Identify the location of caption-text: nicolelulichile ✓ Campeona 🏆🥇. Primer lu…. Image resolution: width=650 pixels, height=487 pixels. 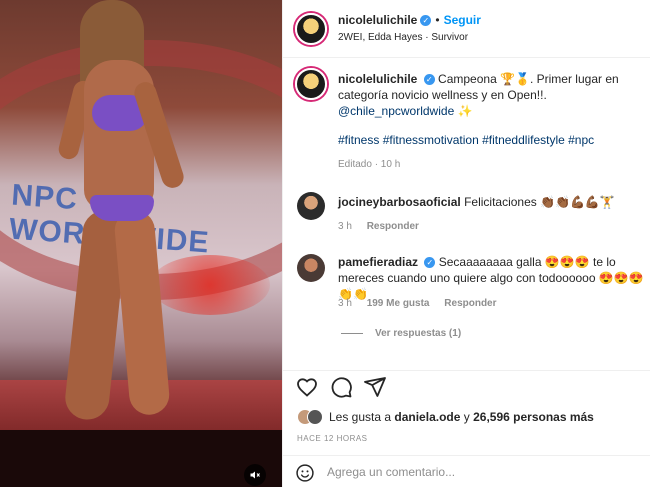
(493, 95).